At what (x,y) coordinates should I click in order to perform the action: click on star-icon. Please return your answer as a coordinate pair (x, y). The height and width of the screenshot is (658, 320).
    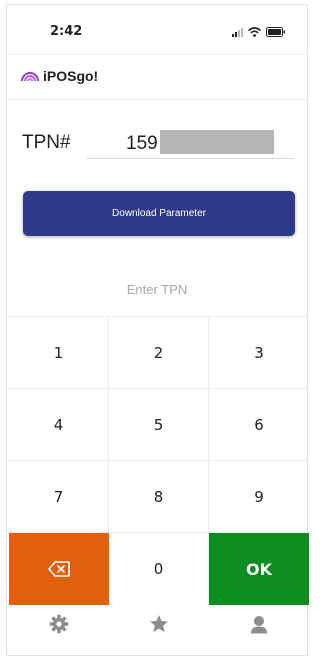
    Looking at the image, I should click on (159, 623).